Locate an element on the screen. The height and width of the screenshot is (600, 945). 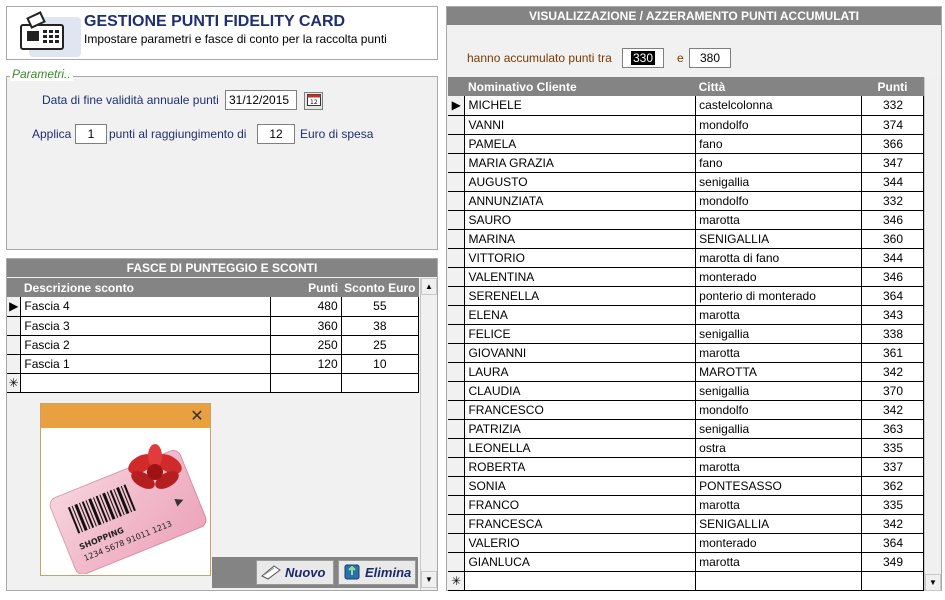
new-citta-cell is located at coordinates (779, 581).